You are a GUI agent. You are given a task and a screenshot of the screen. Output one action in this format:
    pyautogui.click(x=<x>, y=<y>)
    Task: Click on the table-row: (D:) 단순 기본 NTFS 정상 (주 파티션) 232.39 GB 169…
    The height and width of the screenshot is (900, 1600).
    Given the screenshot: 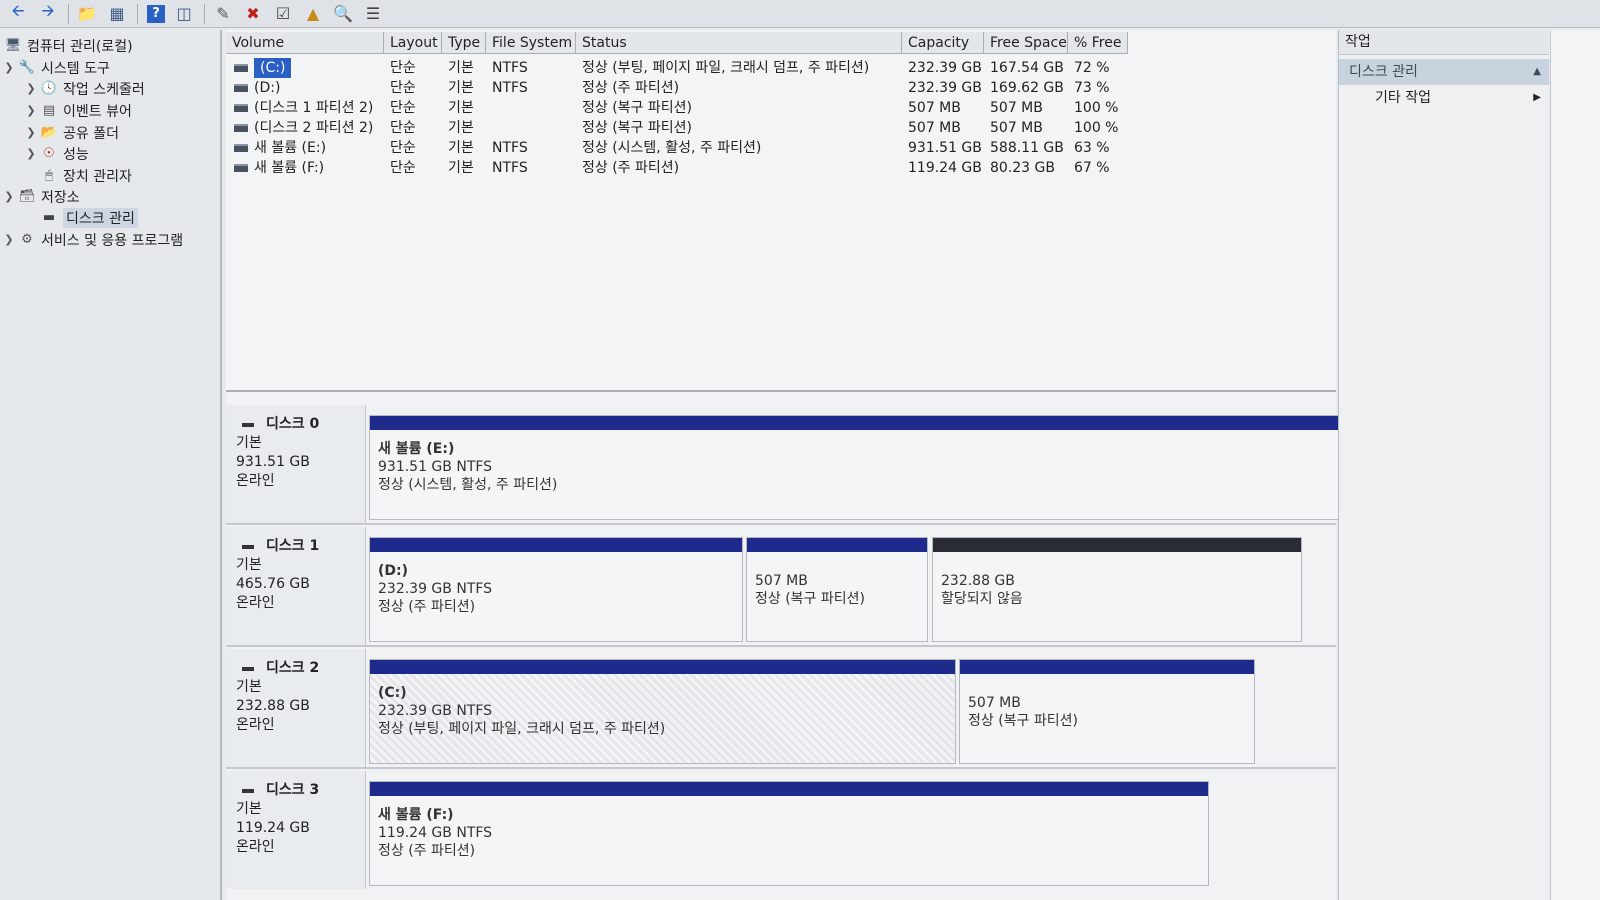 What is the action you would take?
    pyautogui.click(x=677, y=88)
    